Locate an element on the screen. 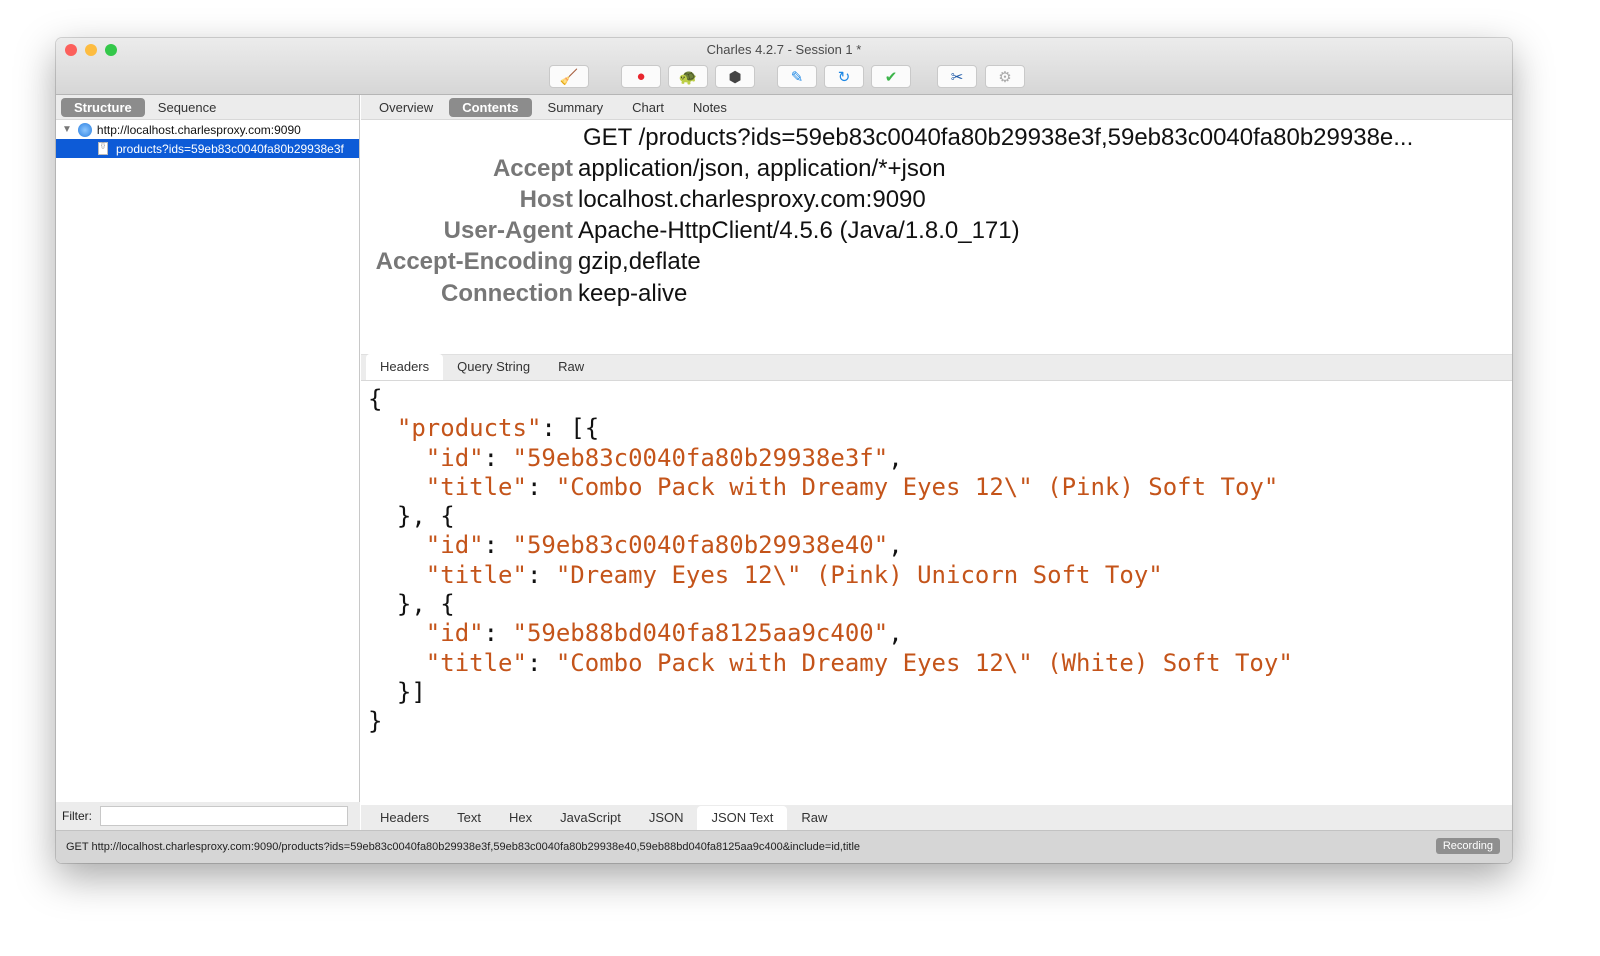 This screenshot has width=1600, height=956. detail-tab-overview: Overview is located at coordinates (406, 107).